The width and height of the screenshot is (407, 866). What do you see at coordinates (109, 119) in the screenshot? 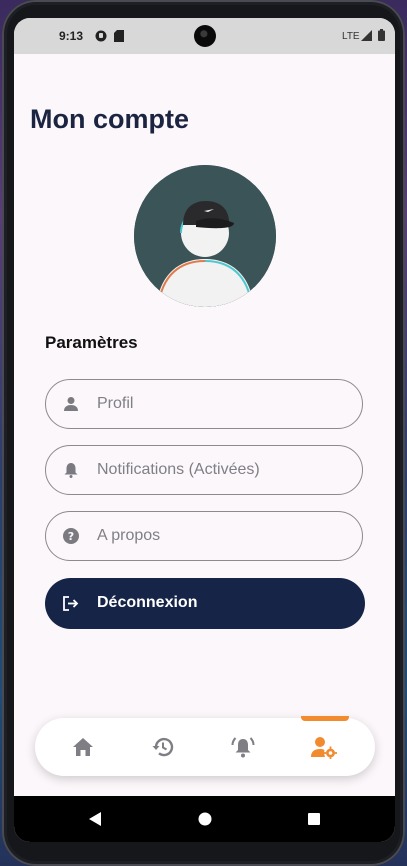
I see `page-title: Mon compte` at bounding box center [109, 119].